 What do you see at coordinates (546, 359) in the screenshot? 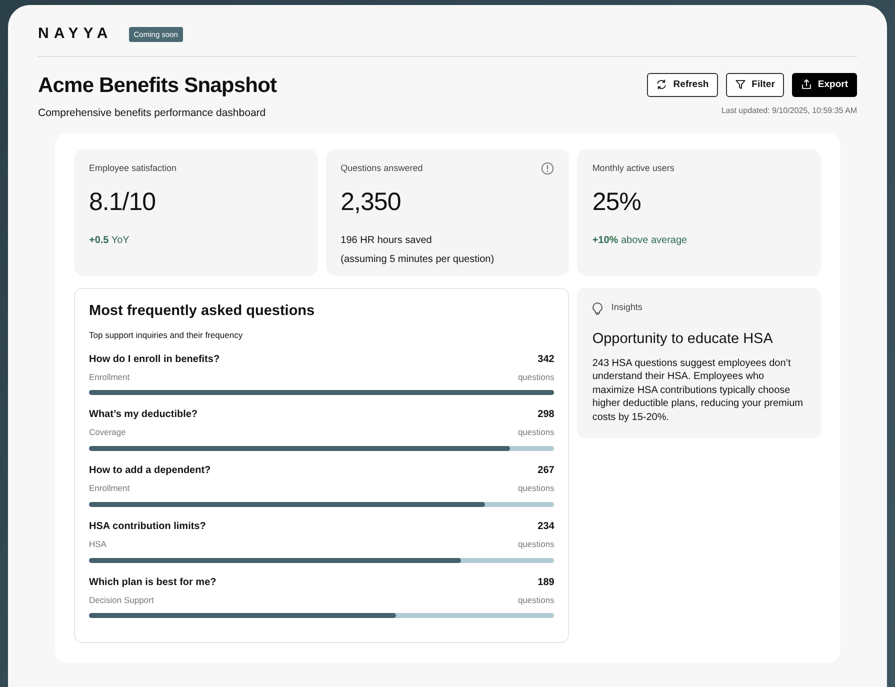
I see `question-count: 342` at bounding box center [546, 359].